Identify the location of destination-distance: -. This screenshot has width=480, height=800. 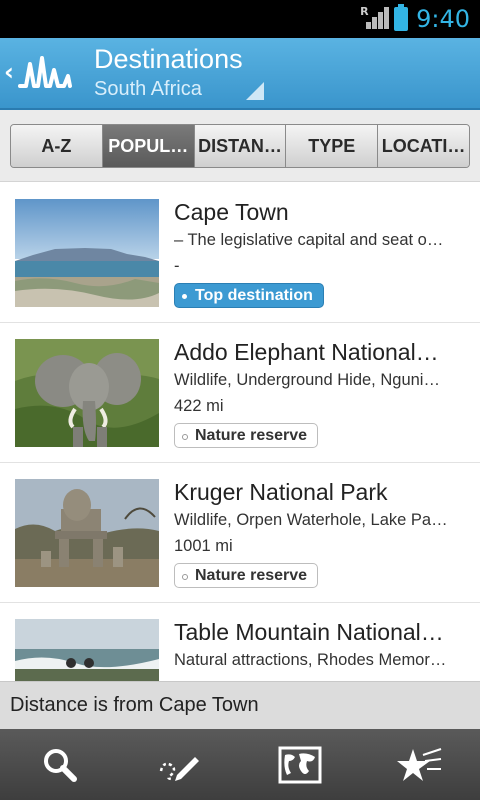
(177, 266).